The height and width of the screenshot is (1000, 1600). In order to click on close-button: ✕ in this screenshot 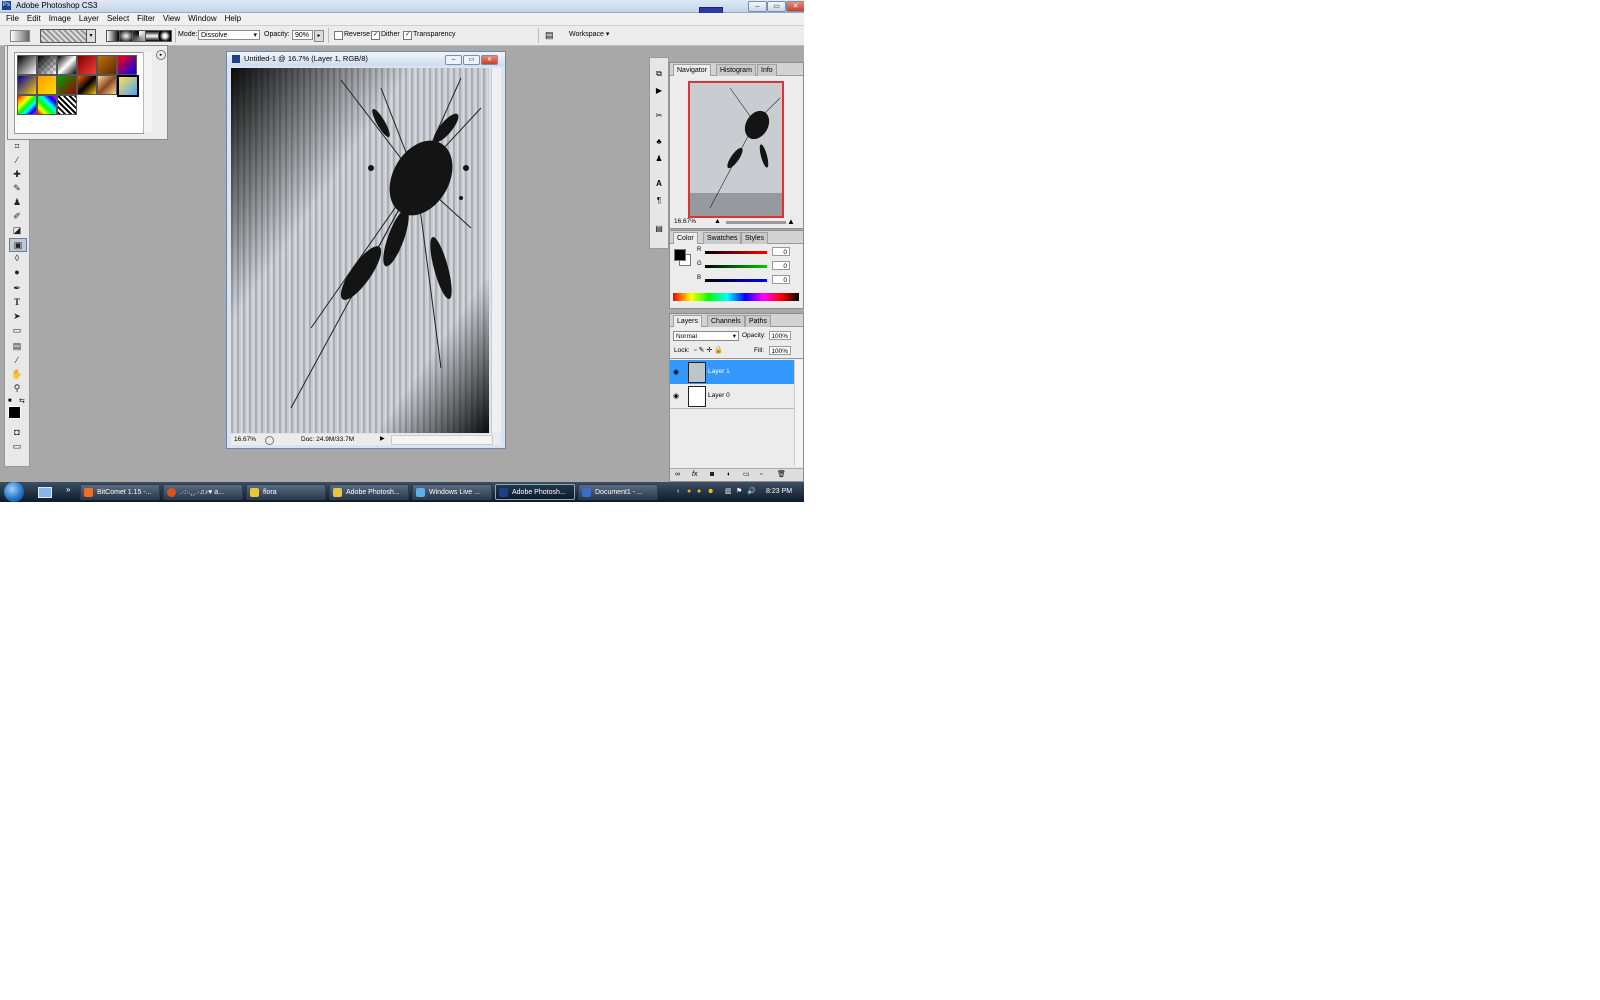, I will do `click(795, 6)`.